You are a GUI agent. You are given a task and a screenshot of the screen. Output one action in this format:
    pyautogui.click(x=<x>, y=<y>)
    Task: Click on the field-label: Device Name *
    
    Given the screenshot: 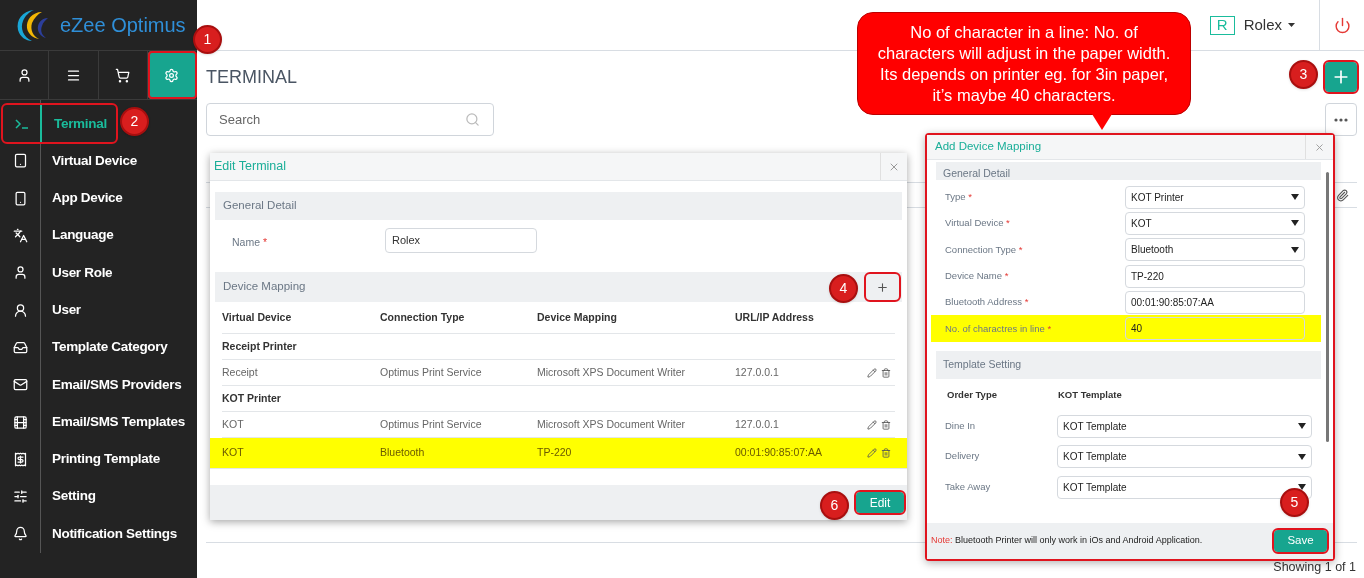 What is the action you would take?
    pyautogui.click(x=977, y=275)
    